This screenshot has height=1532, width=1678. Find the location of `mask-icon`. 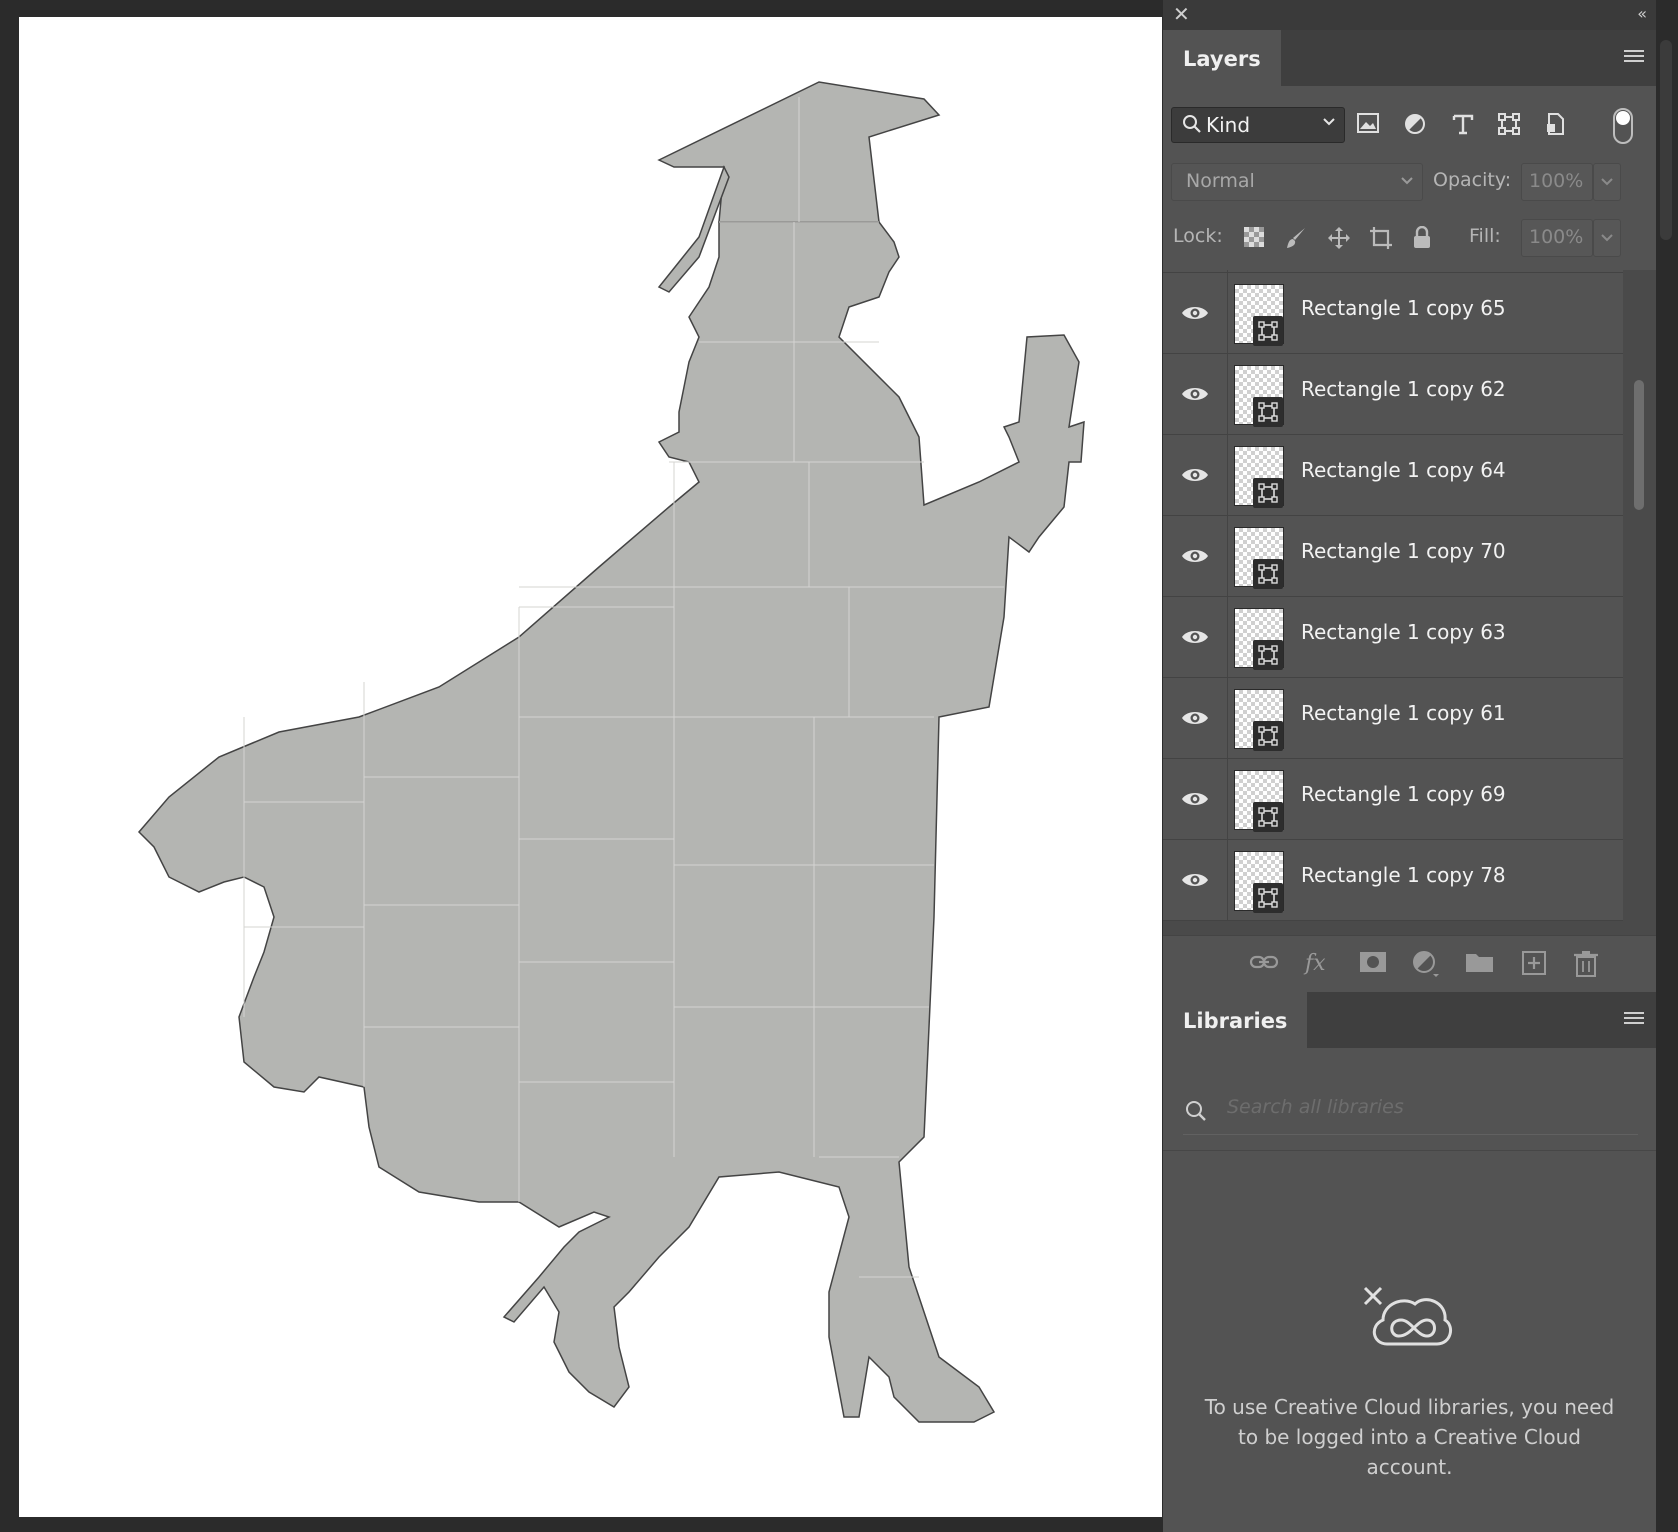

mask-icon is located at coordinates (1373, 962).